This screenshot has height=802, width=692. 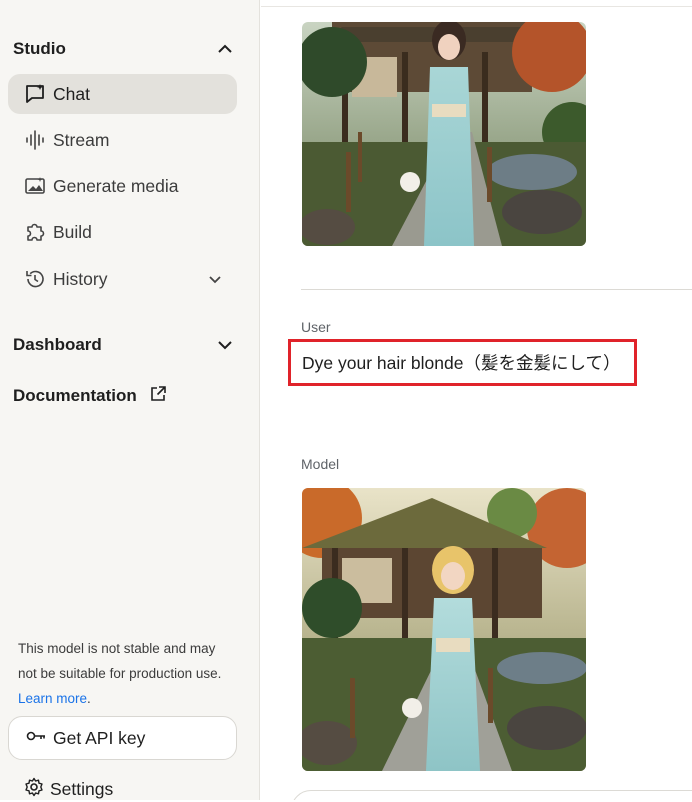 I want to click on history-icon, so click(x=35, y=279).